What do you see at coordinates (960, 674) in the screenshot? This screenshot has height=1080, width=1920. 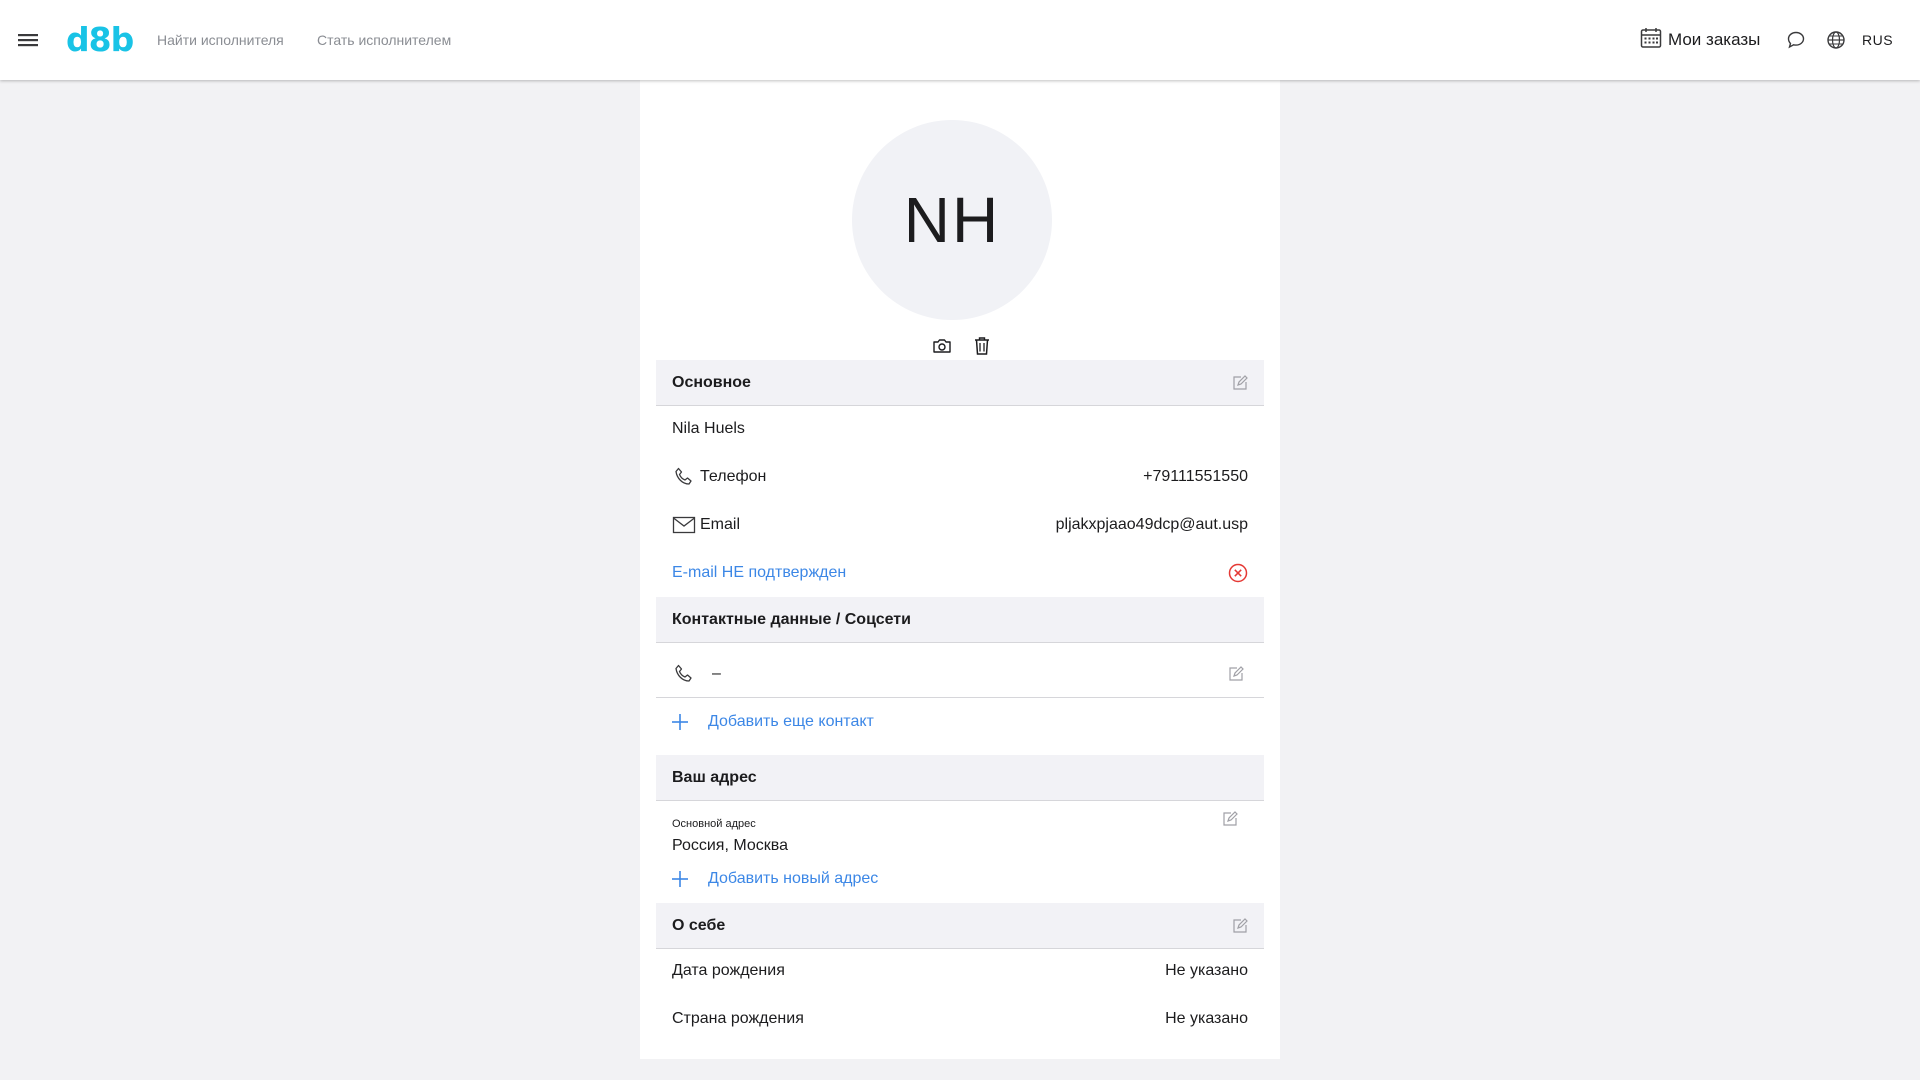 I see `contact-phone-row: –` at bounding box center [960, 674].